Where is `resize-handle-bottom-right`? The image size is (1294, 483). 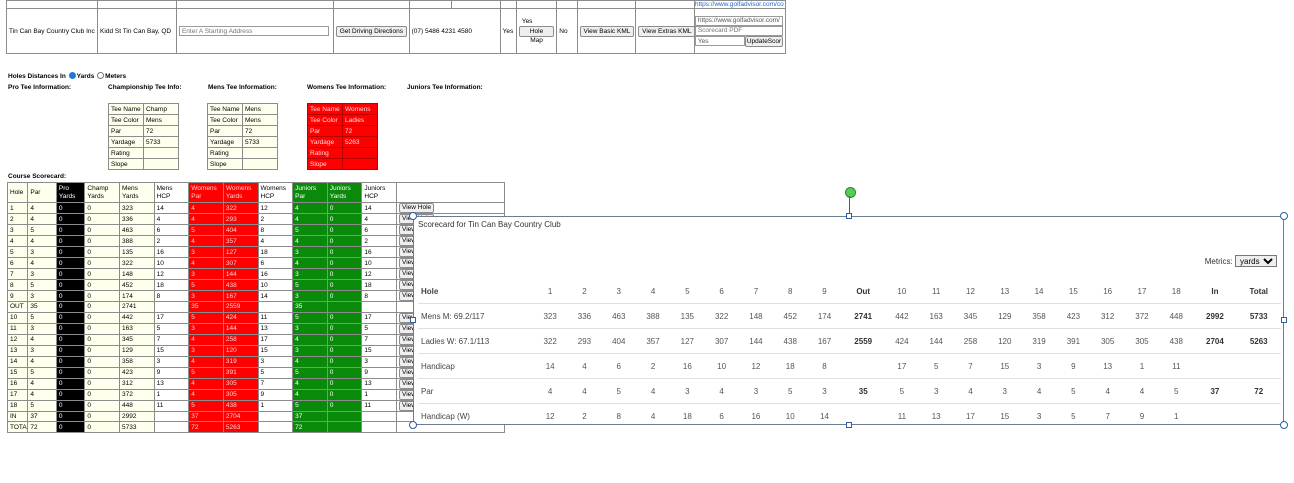
resize-handle-bottom-right is located at coordinates (1284, 425).